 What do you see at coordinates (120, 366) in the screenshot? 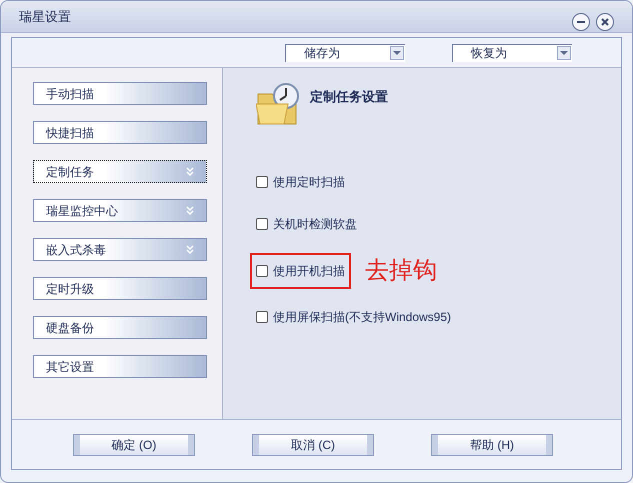
I see `sidebar-item: 其它设置` at bounding box center [120, 366].